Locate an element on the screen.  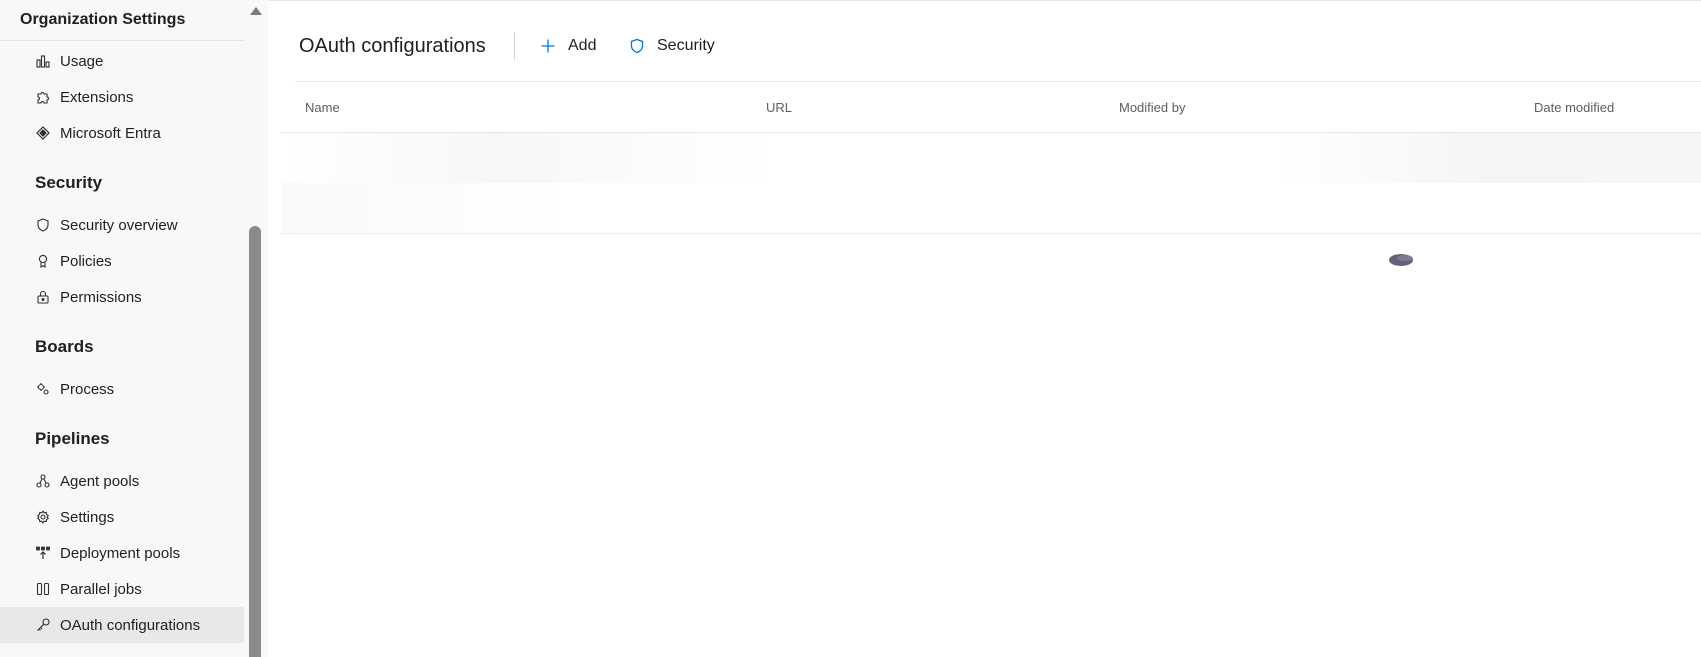
sidebar-item-label: Policies is located at coordinates (86, 261).